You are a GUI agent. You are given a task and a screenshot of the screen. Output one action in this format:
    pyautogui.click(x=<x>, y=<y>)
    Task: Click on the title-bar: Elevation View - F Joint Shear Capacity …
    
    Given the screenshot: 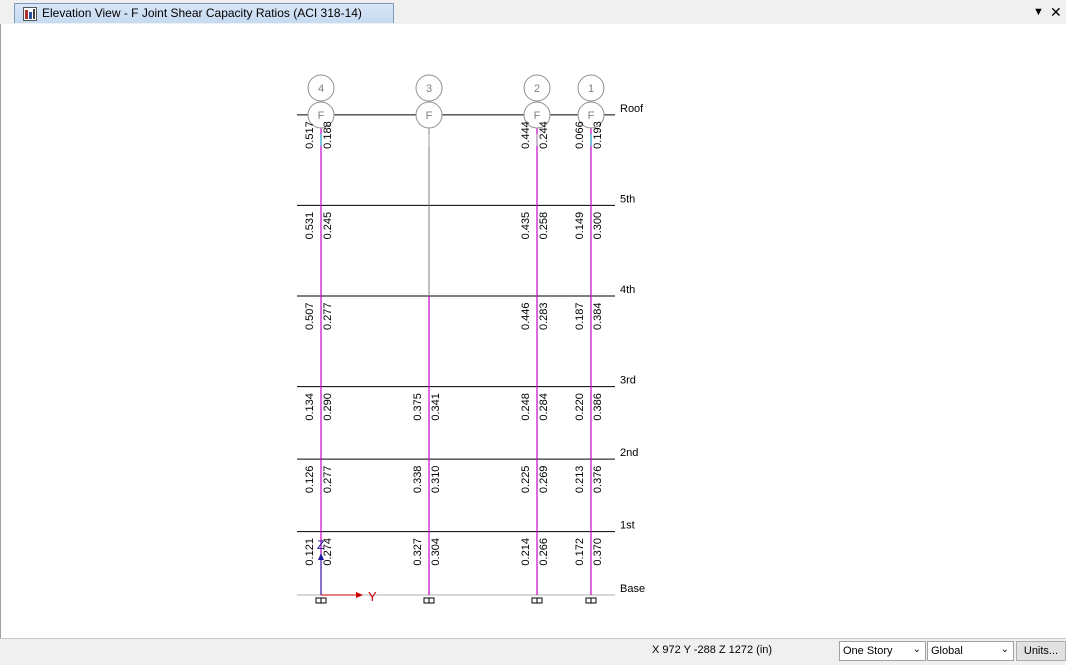 What is the action you would take?
    pyautogui.click(x=533, y=12)
    